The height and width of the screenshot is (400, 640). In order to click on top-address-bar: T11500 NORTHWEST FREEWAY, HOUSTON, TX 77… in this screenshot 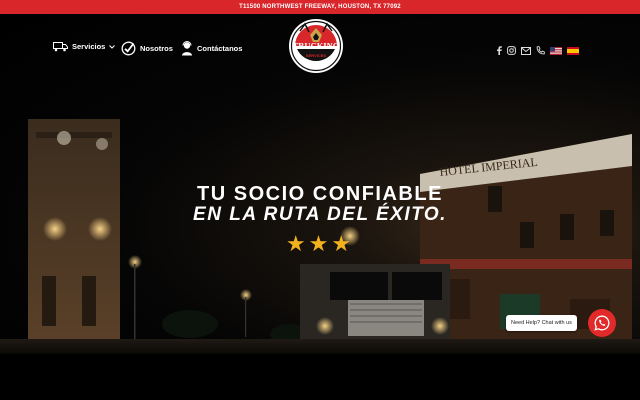, I will do `click(320, 7)`.